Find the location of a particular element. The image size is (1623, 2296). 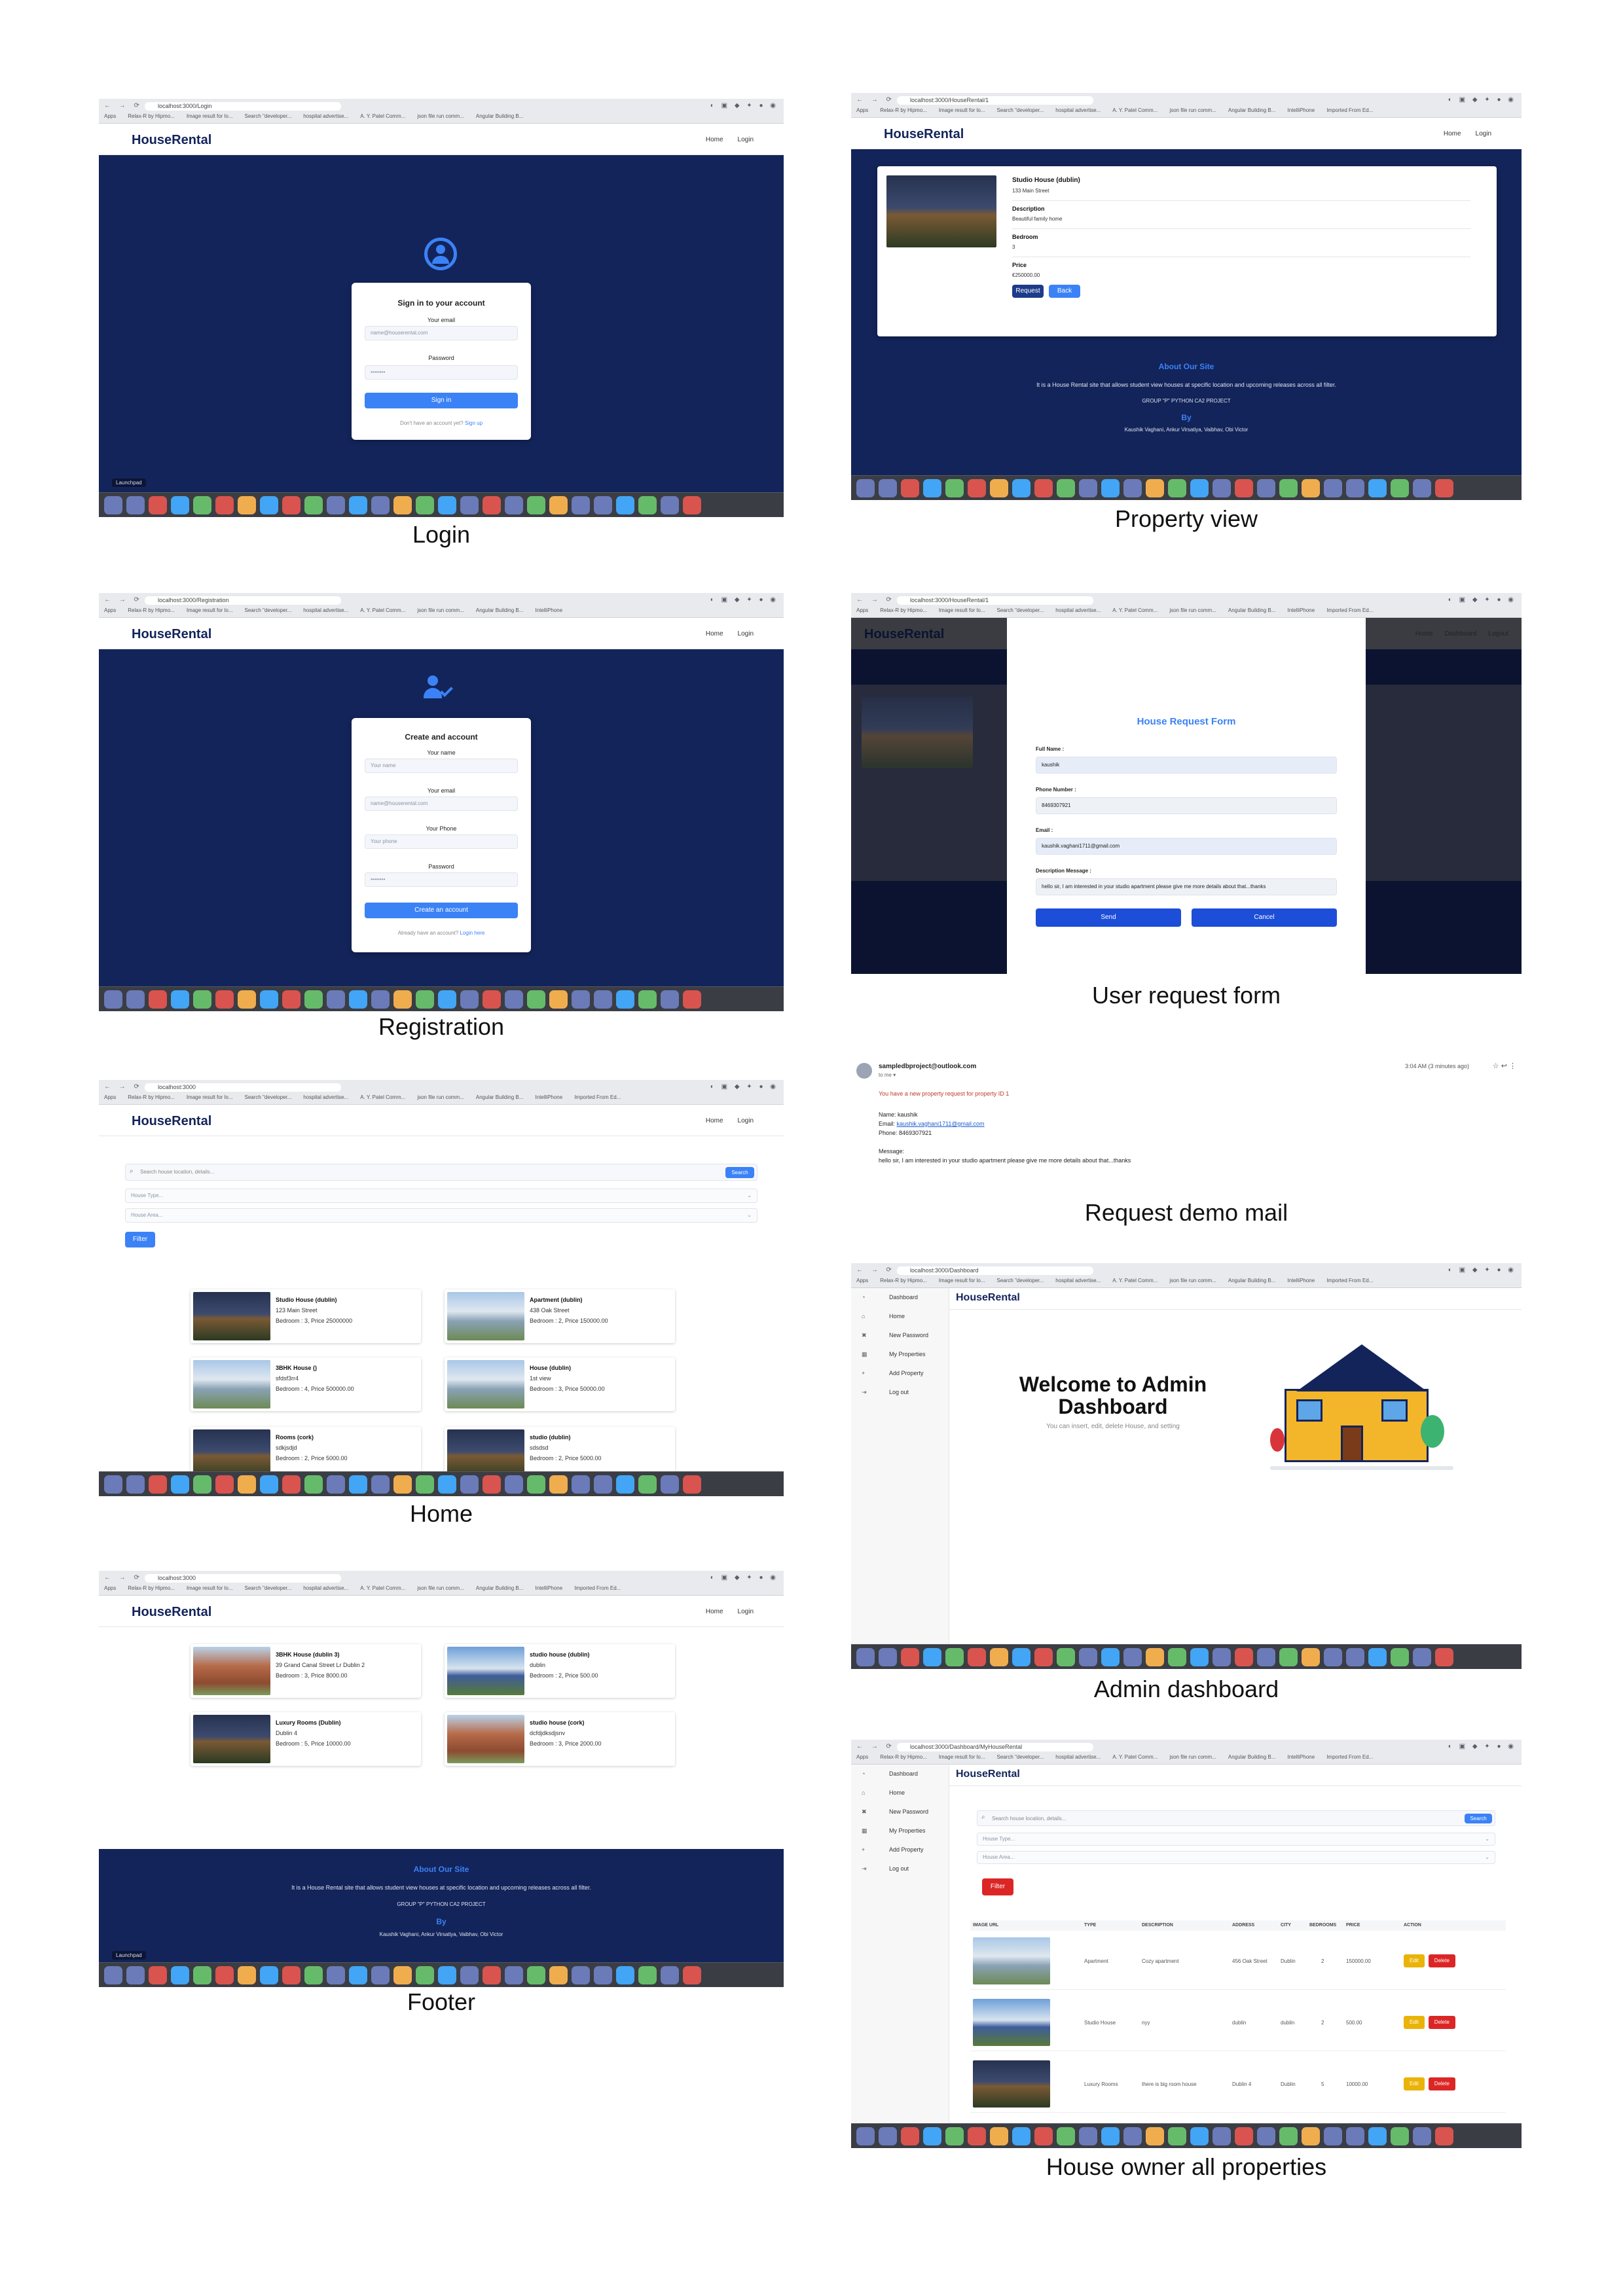

send-button: Send is located at coordinates (1108, 917).